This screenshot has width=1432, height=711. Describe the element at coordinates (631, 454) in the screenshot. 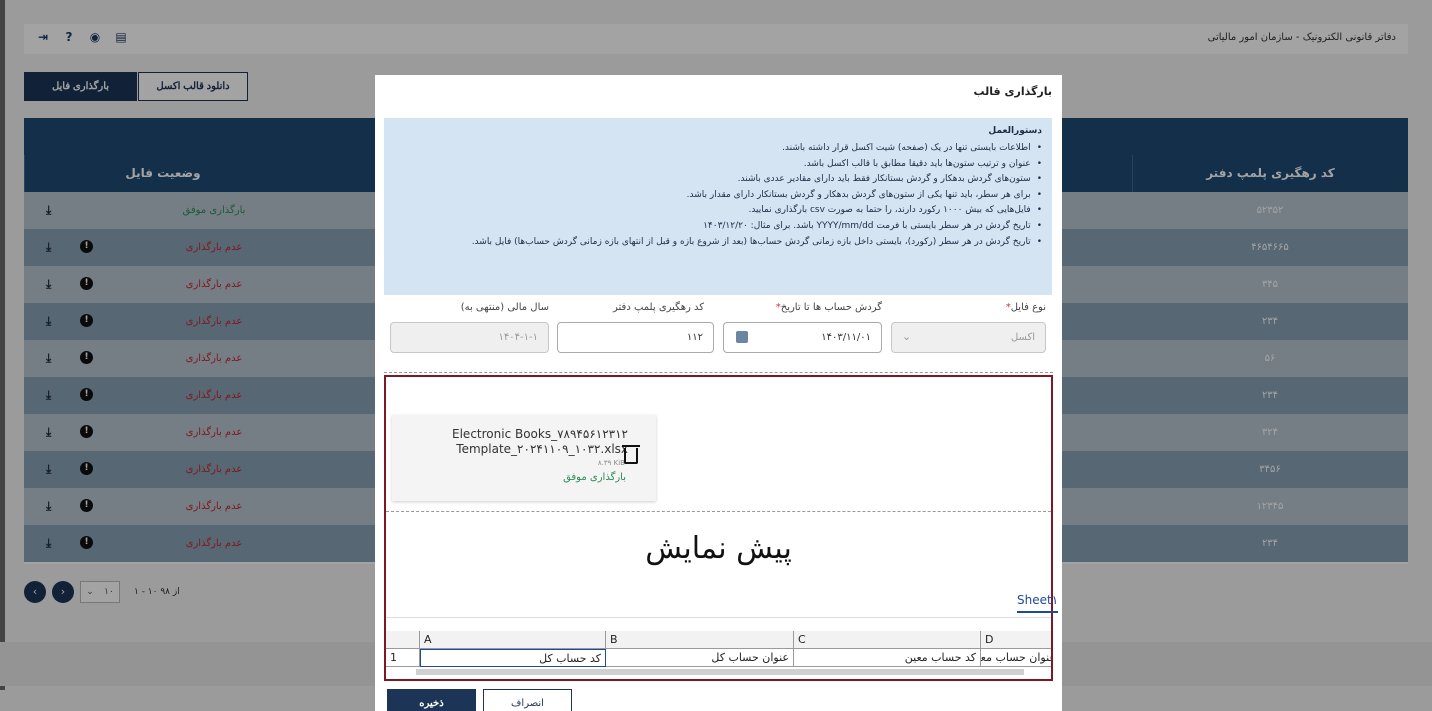

I see `trash-icon` at that location.